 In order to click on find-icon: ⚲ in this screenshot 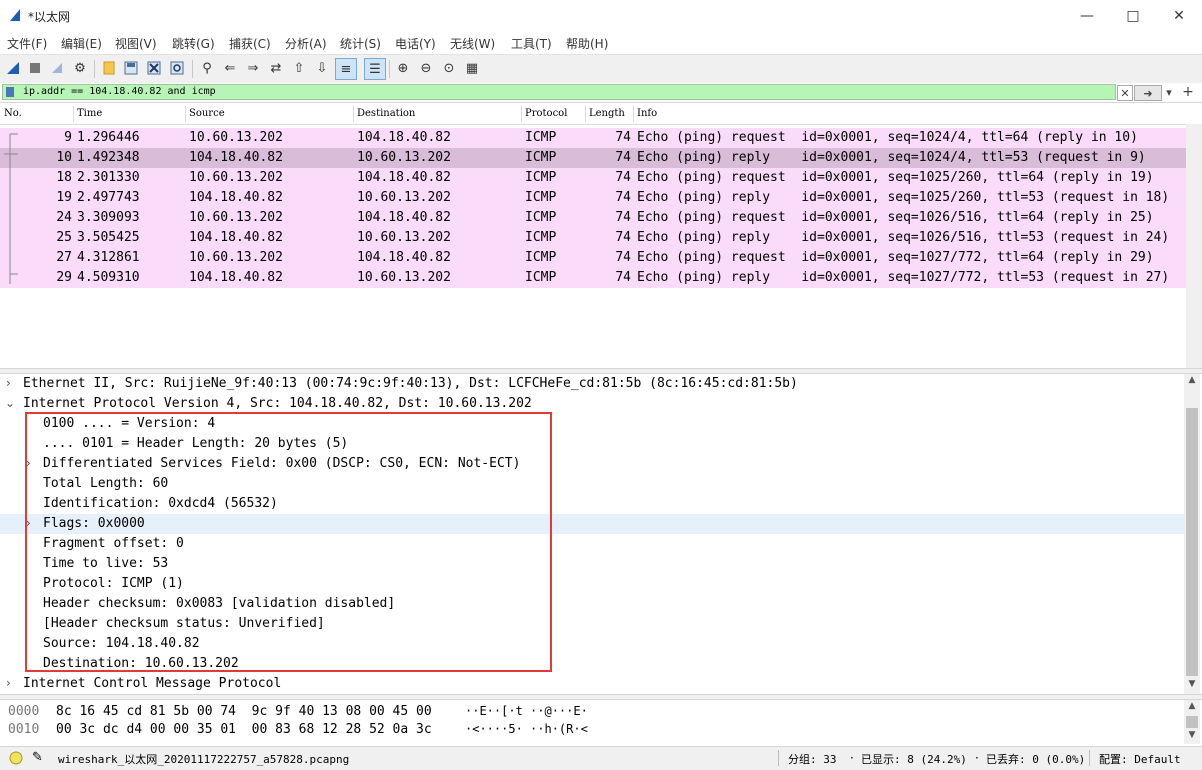, I will do `click(207, 68)`.